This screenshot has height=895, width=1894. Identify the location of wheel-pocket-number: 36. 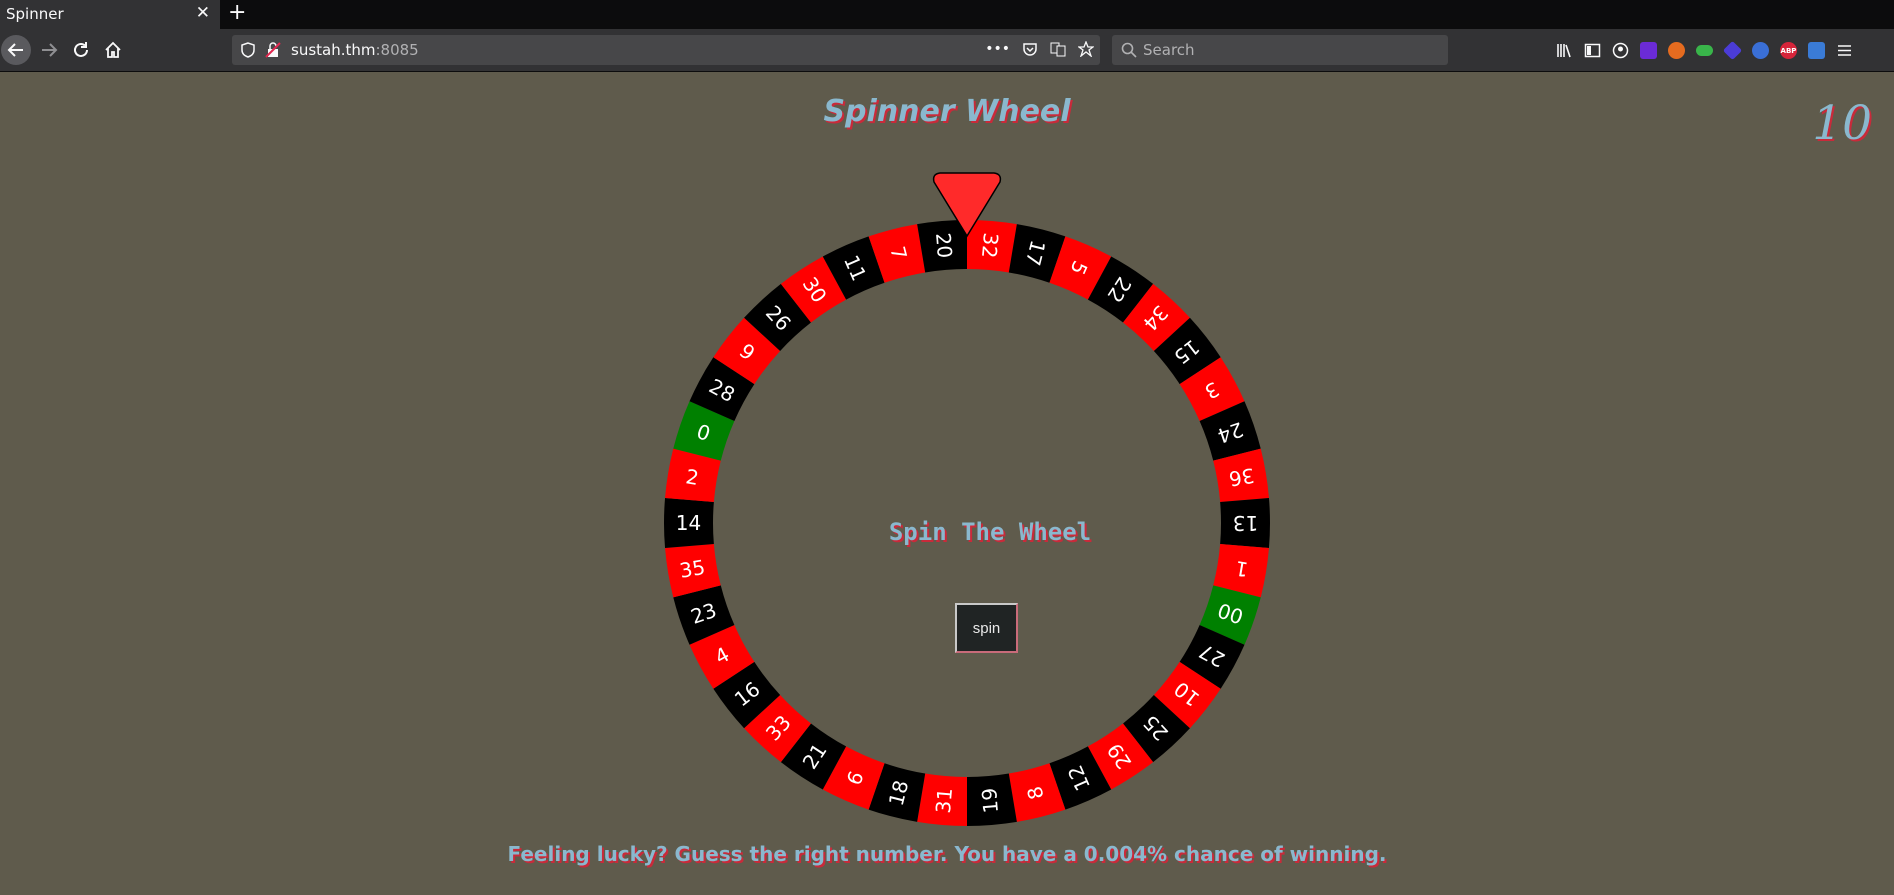
(1241, 477).